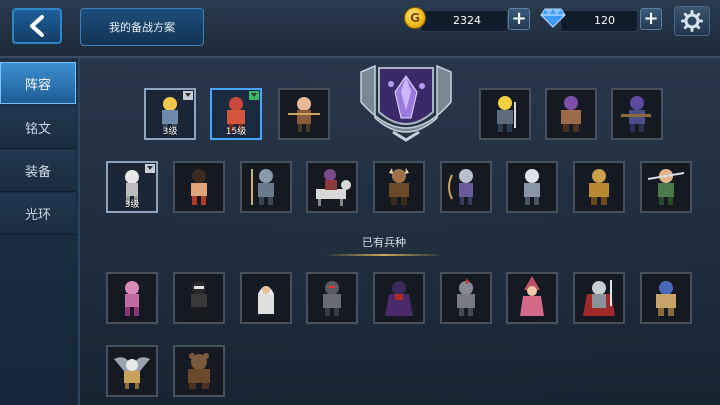 The height and width of the screenshot is (405, 720). I want to click on red-cape-swordsman-icon, so click(599, 298).